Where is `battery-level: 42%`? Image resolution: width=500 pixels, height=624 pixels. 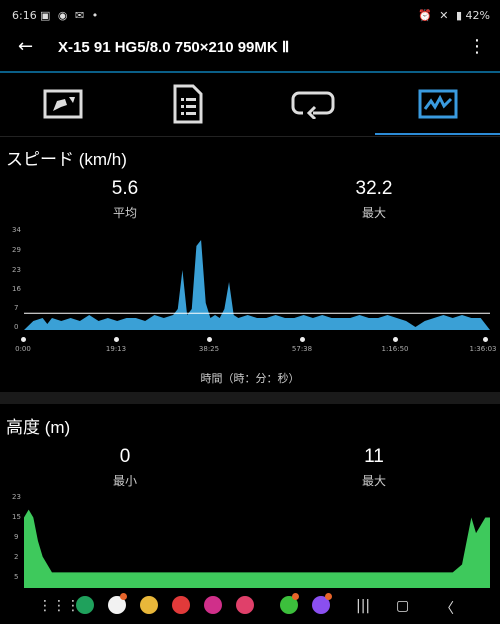
battery-level: 42% is located at coordinates (477, 15).